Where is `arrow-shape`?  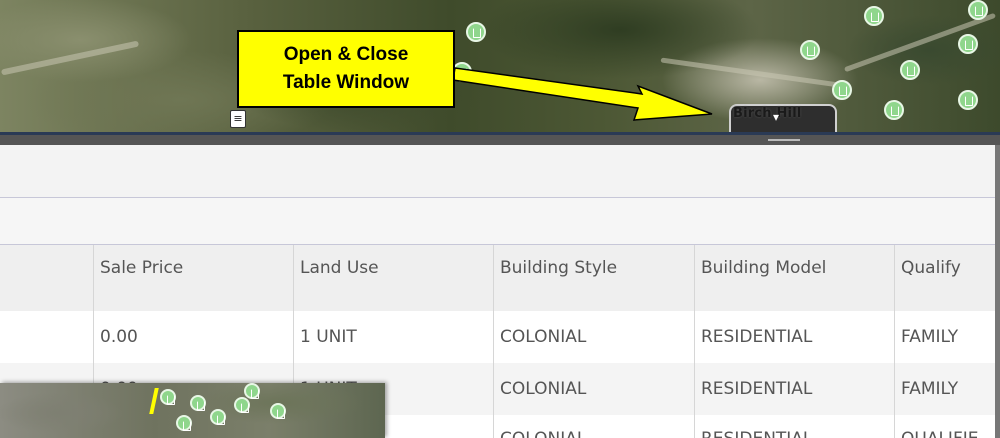
arrow-shape is located at coordinates (582, 94).